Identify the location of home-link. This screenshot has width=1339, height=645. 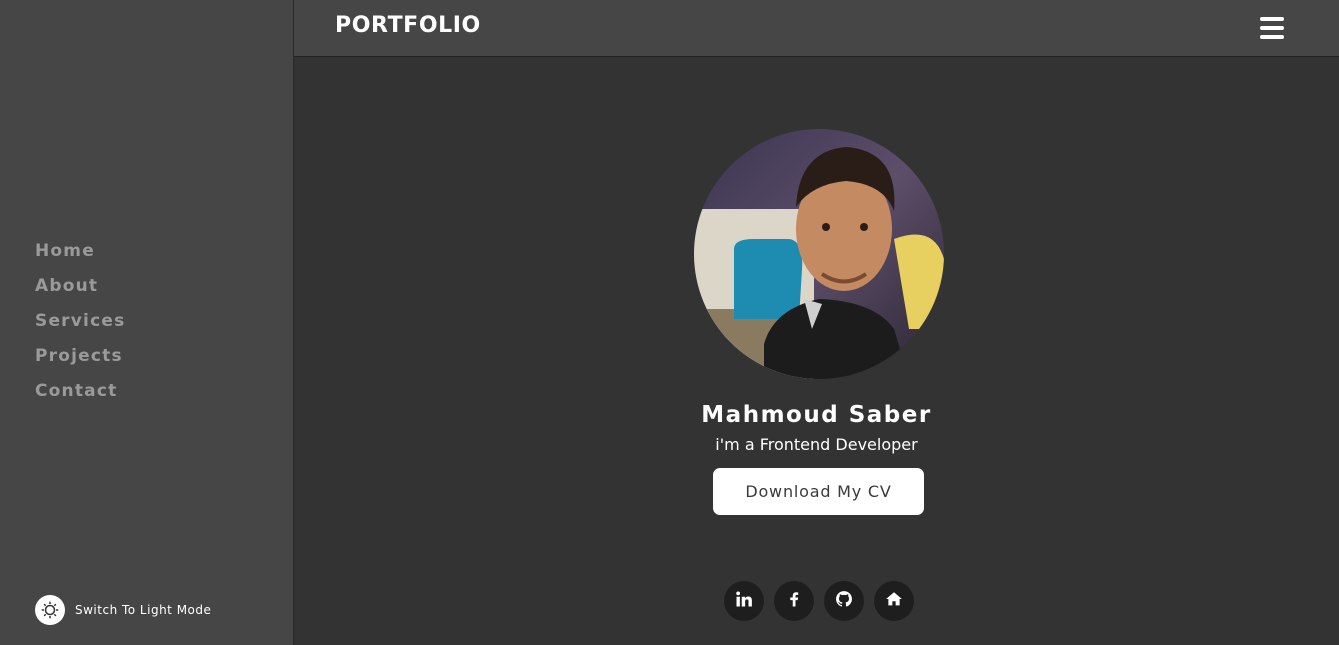
(894, 601).